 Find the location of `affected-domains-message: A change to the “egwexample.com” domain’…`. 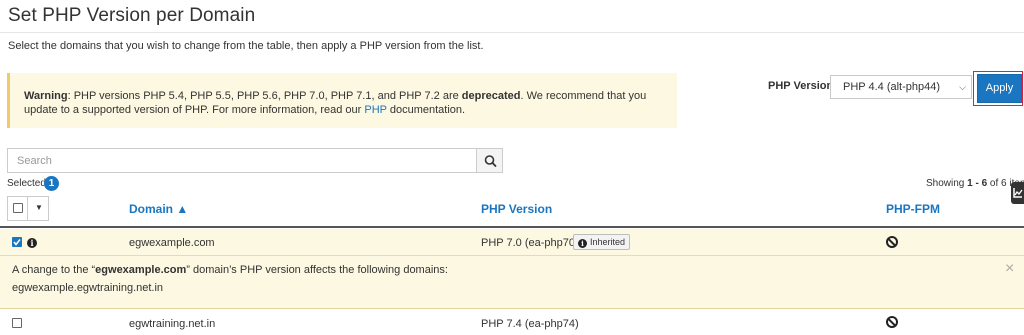

affected-domains-message: A change to the “egwexample.com” domain’… is located at coordinates (230, 270).